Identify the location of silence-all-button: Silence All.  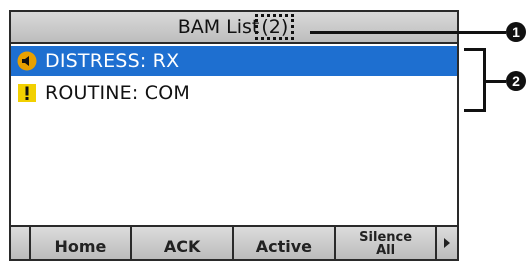
(387, 243).